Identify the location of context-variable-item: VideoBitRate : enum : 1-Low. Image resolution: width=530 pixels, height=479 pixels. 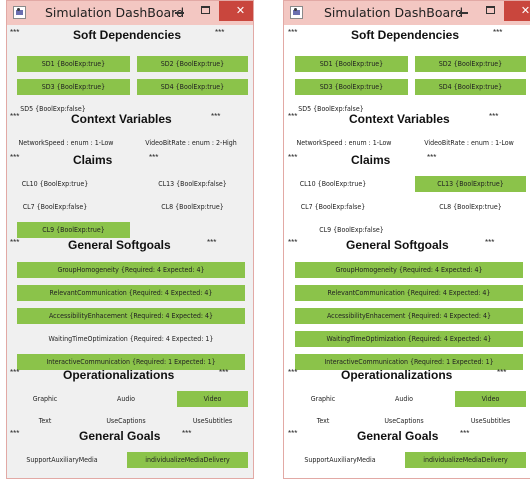
(469, 143).